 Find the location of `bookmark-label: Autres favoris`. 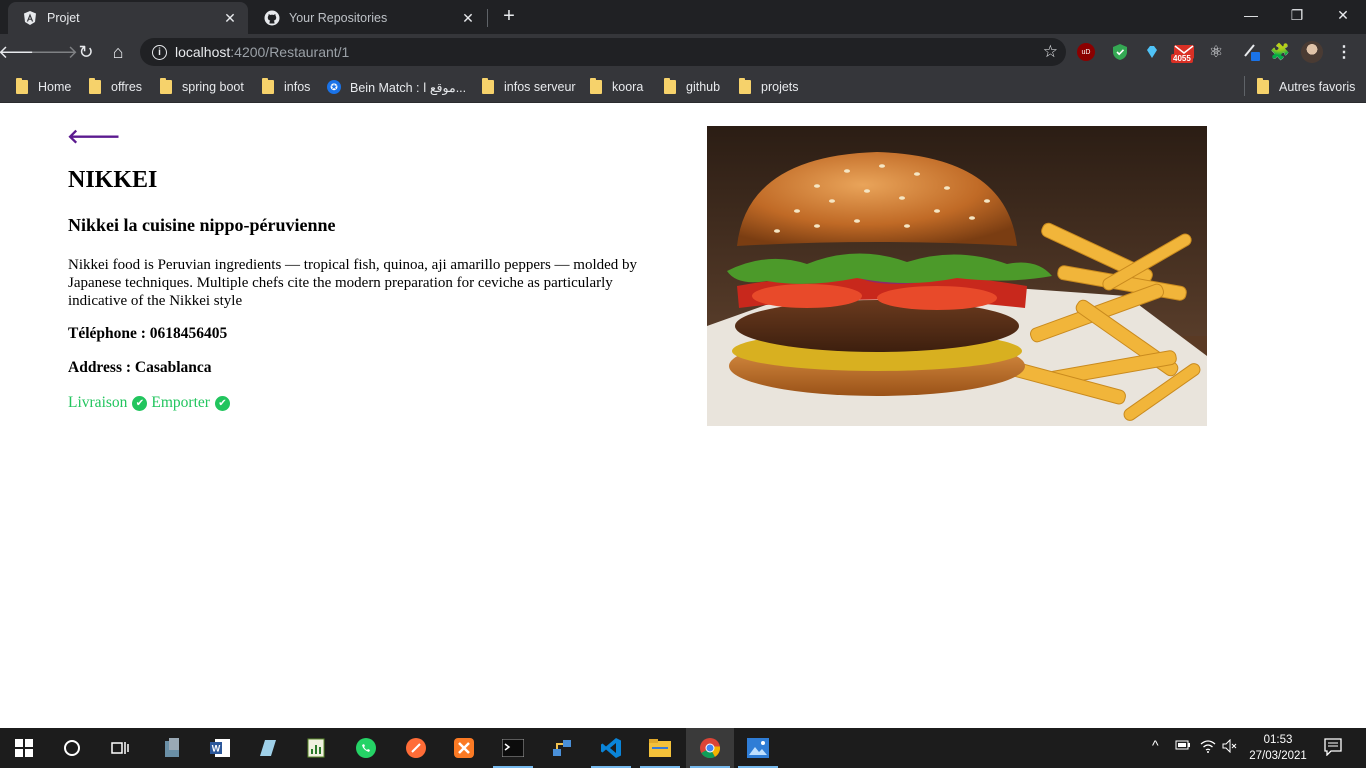

bookmark-label: Autres favoris is located at coordinates (1317, 87).